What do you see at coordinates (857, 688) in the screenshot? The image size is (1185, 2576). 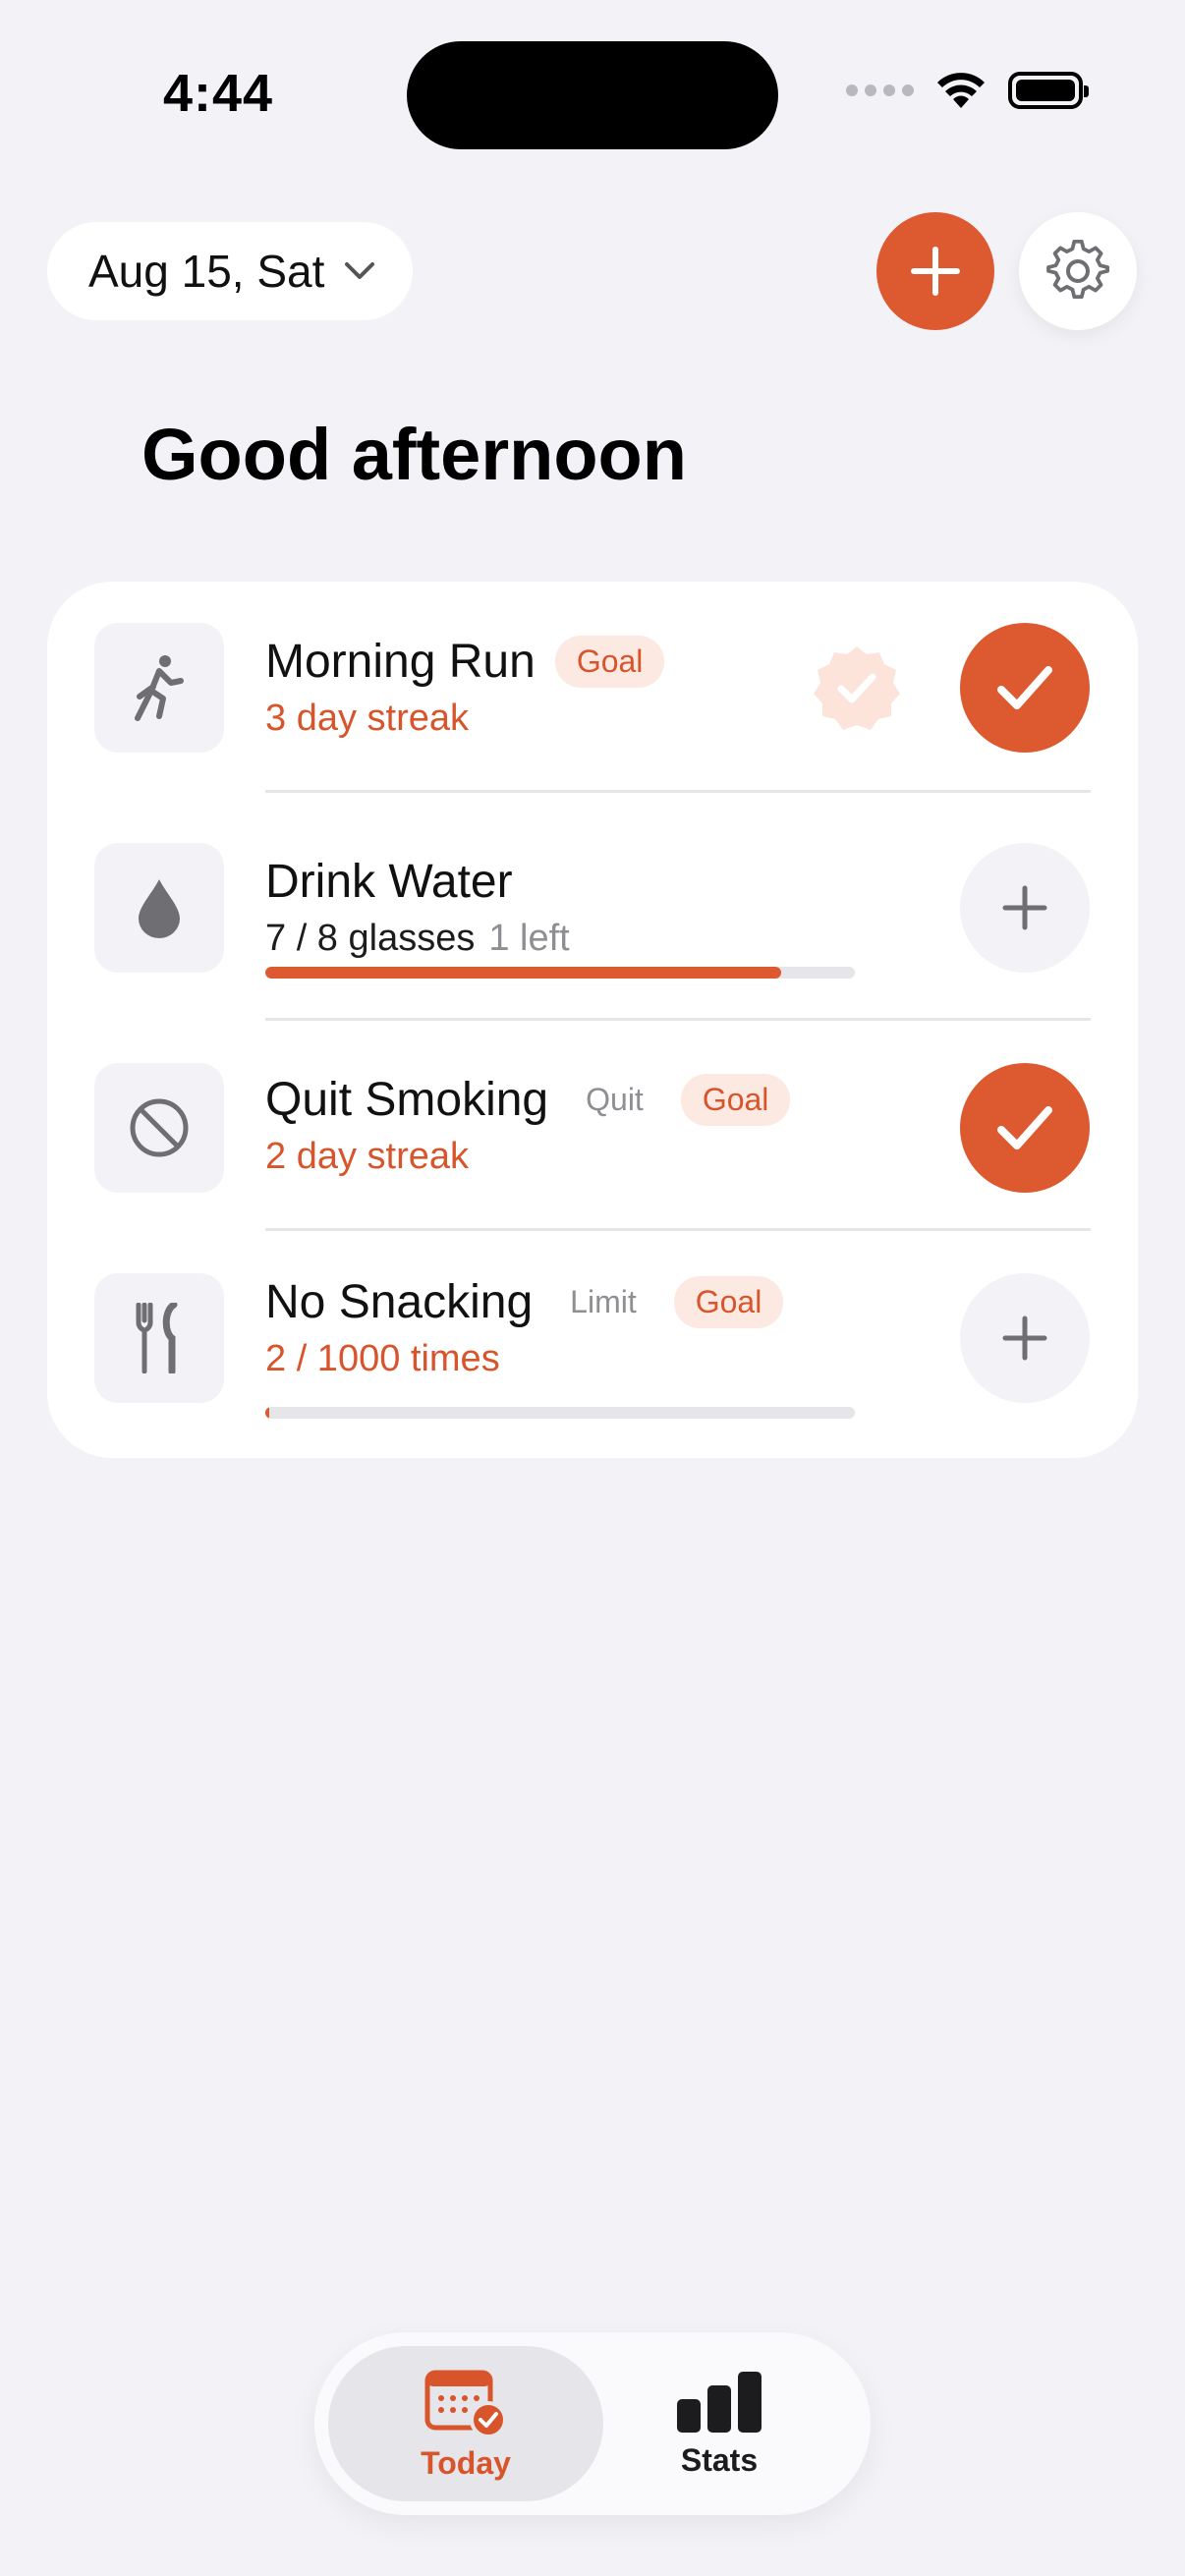 I see `badge-check-icon` at bounding box center [857, 688].